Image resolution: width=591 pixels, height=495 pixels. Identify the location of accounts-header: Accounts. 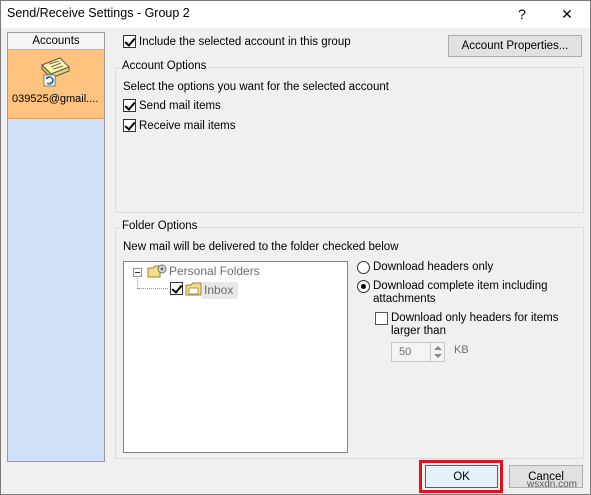
(56, 41).